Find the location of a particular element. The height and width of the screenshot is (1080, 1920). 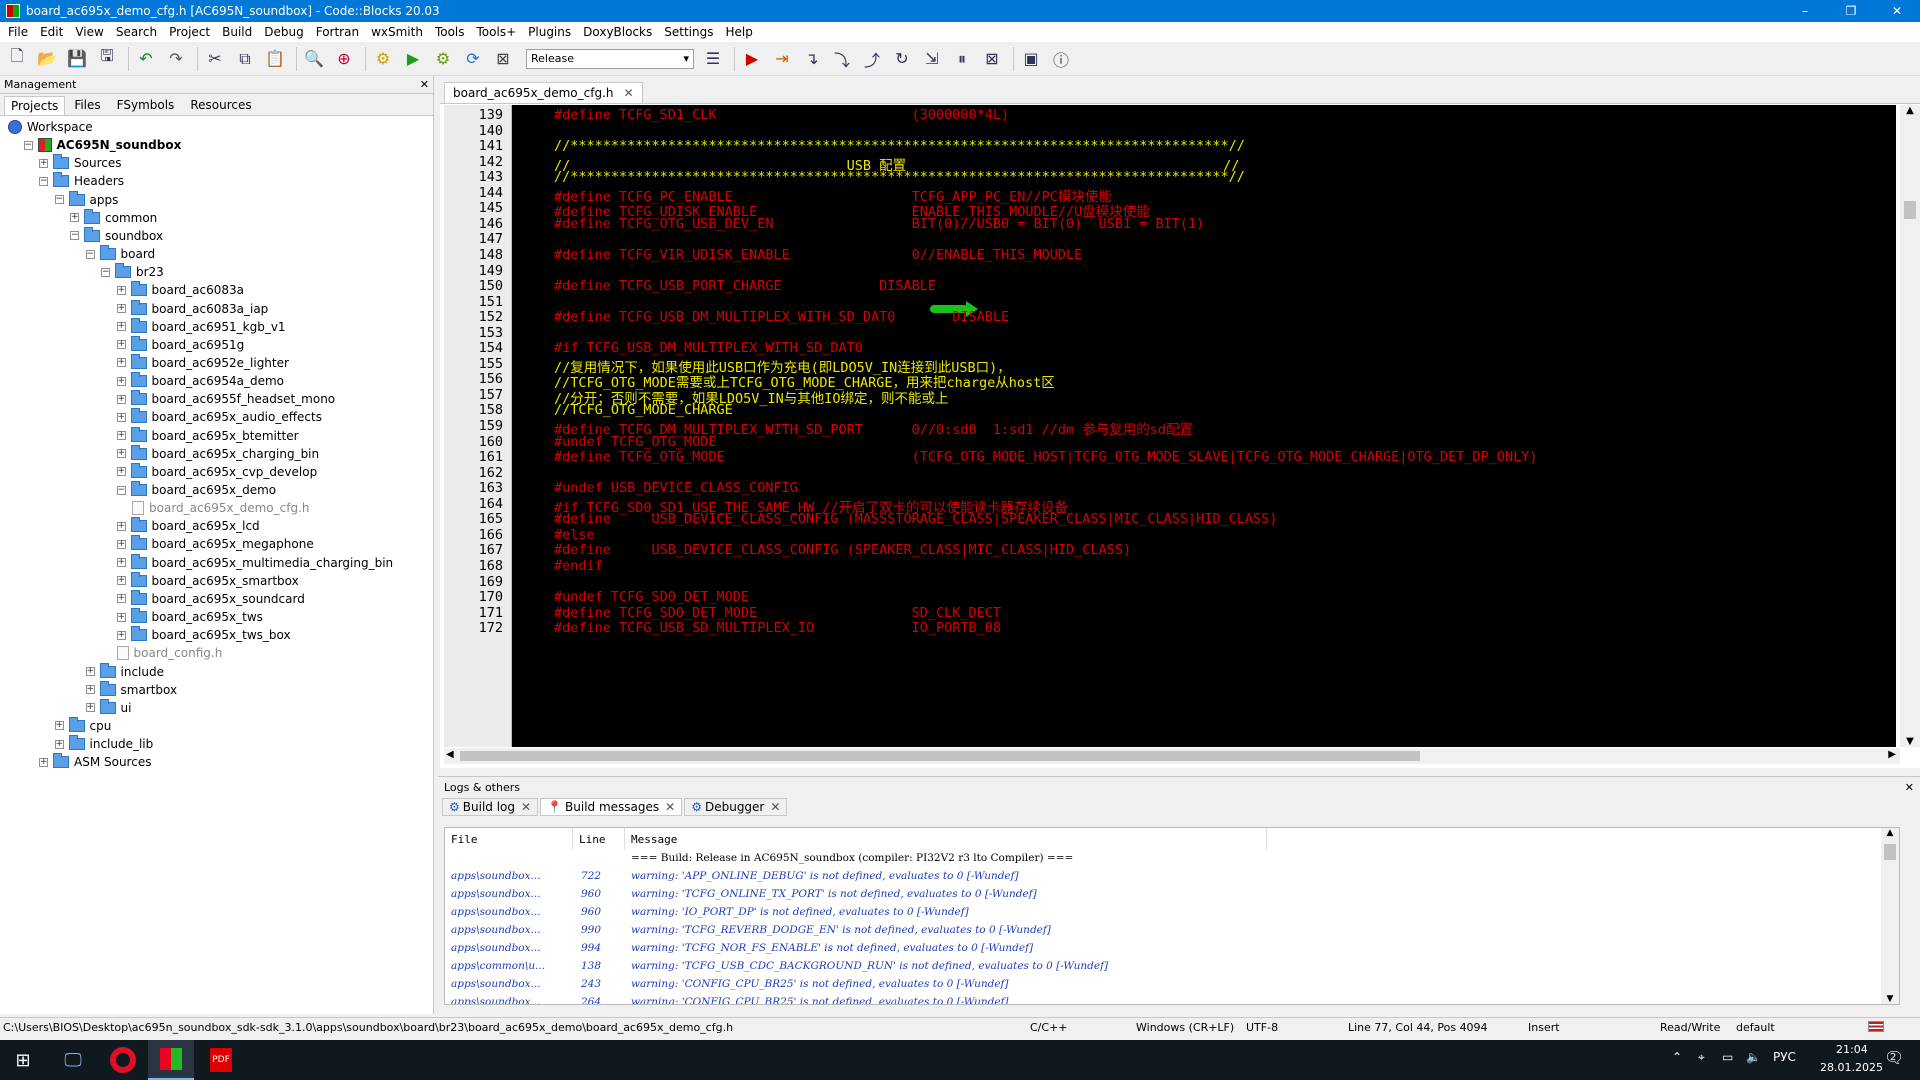

paste-icon: 📋 is located at coordinates (275, 59).